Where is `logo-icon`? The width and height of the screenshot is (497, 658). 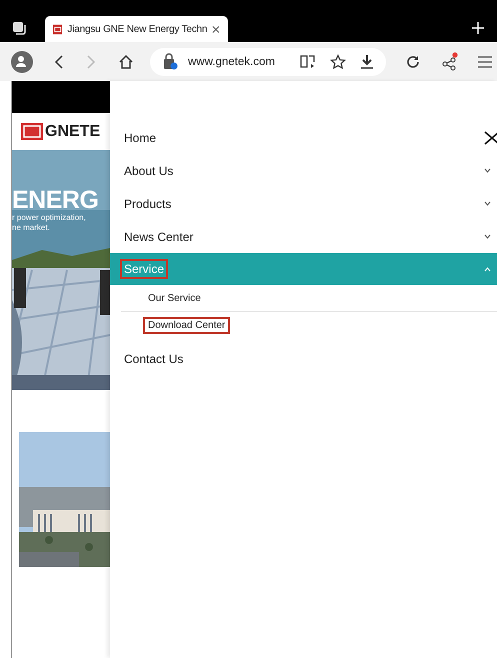 logo-icon is located at coordinates (32, 131).